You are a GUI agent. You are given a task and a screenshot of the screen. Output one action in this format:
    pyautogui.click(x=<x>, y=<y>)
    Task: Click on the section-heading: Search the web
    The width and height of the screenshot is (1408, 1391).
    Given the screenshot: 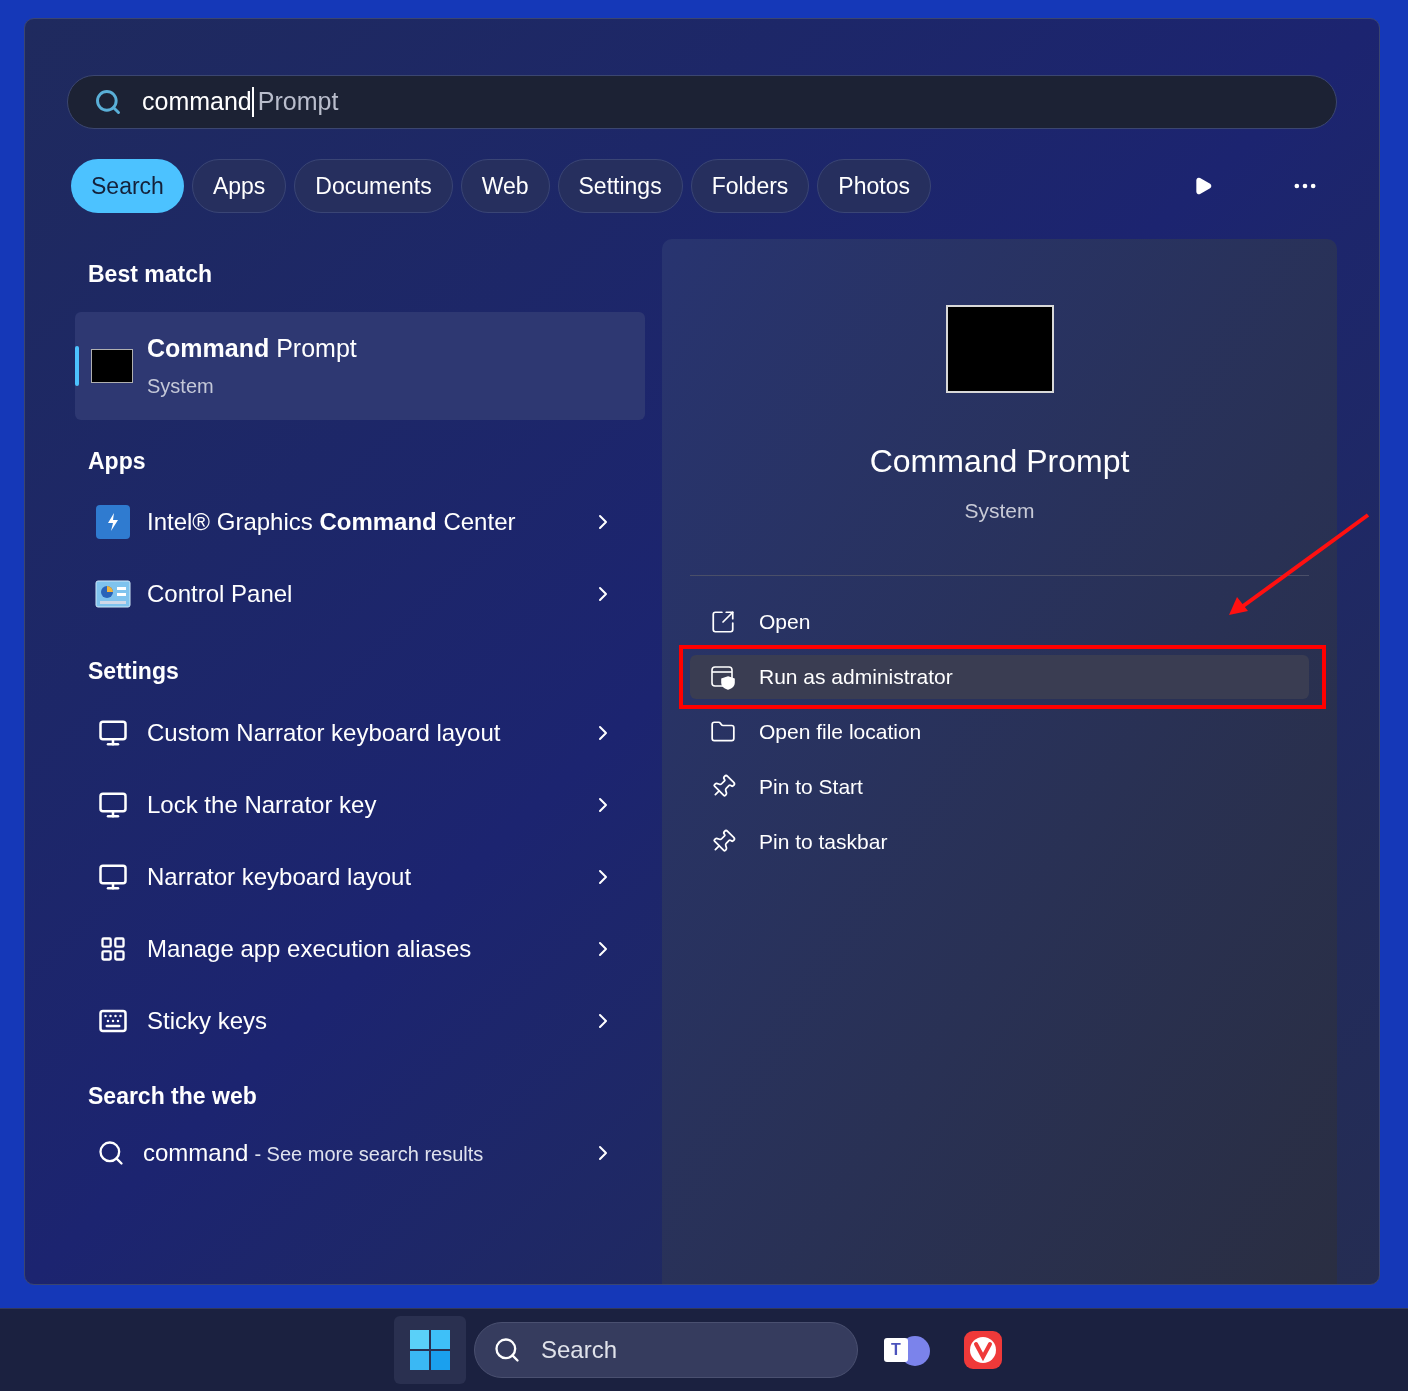 What is the action you would take?
    pyautogui.click(x=173, y=1096)
    